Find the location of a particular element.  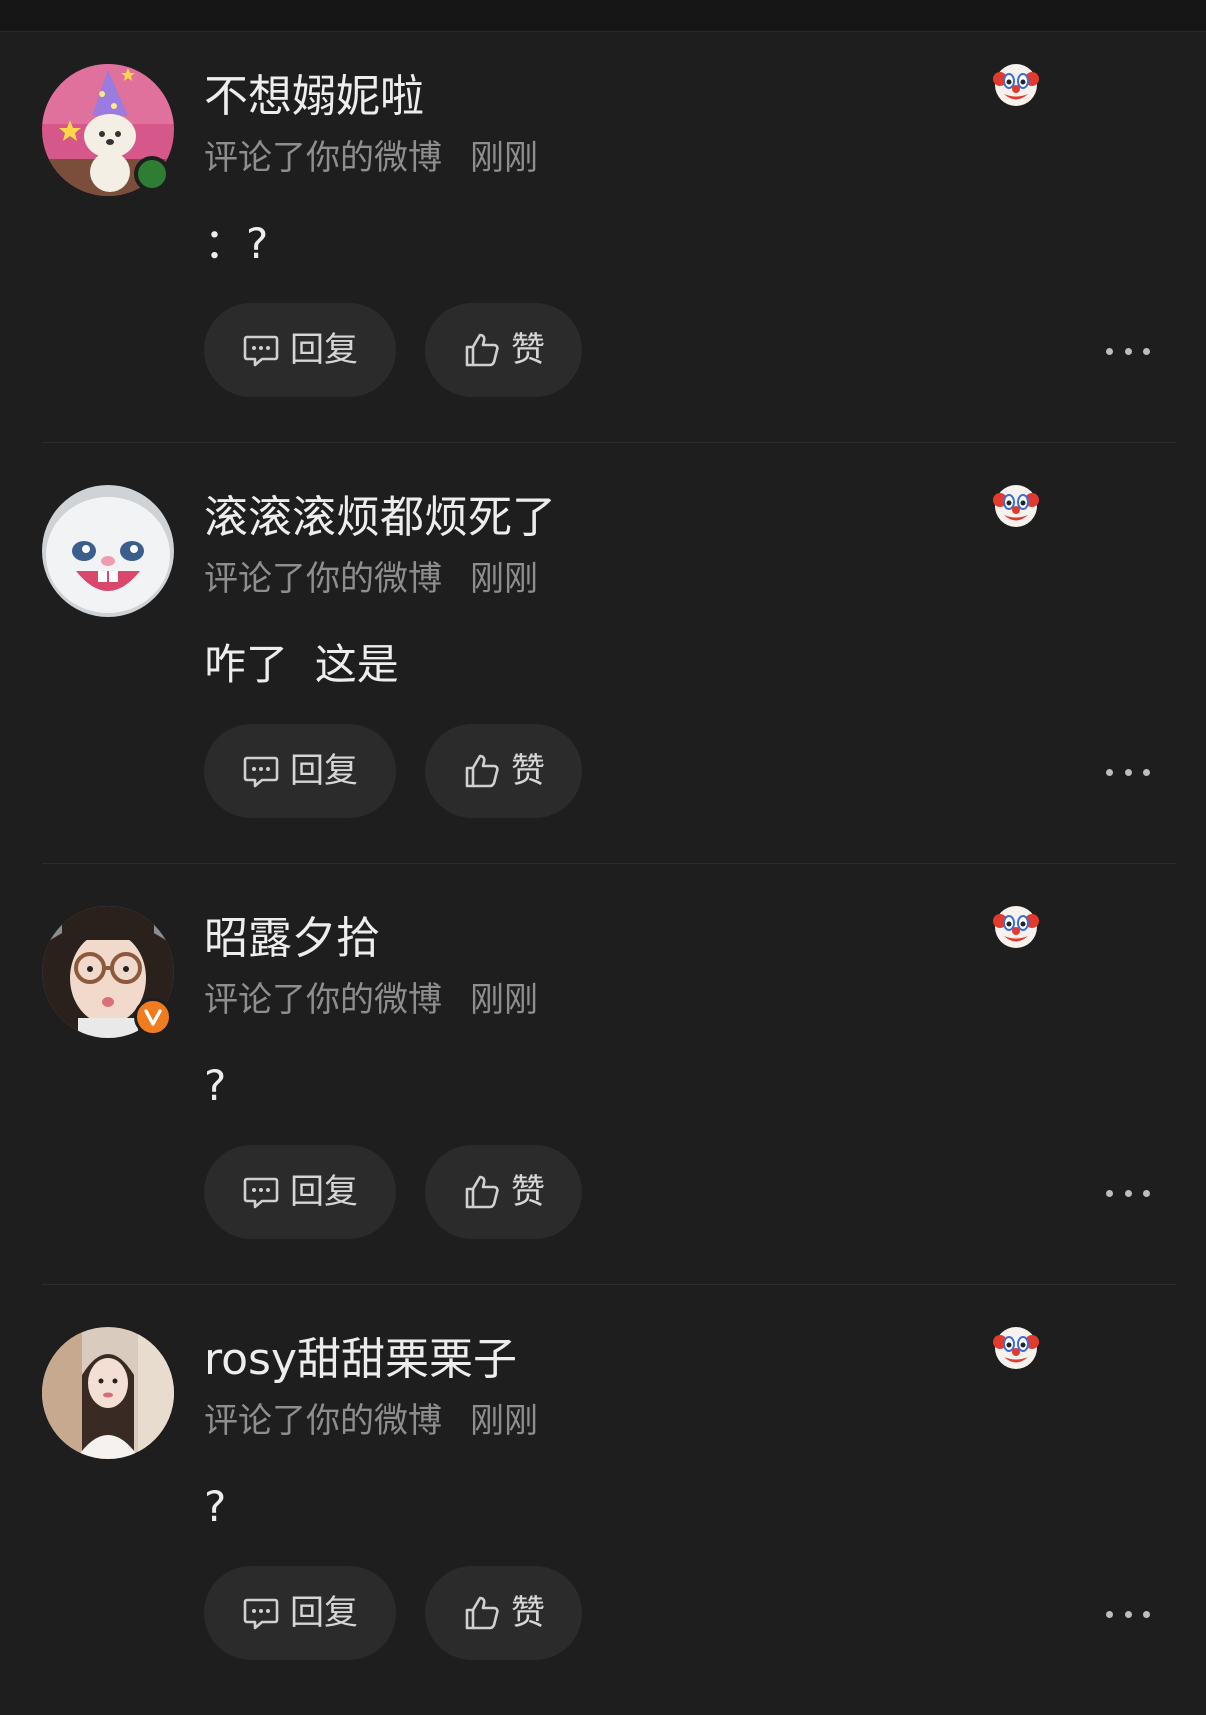

comment-text: ：? is located at coordinates (236, 243).